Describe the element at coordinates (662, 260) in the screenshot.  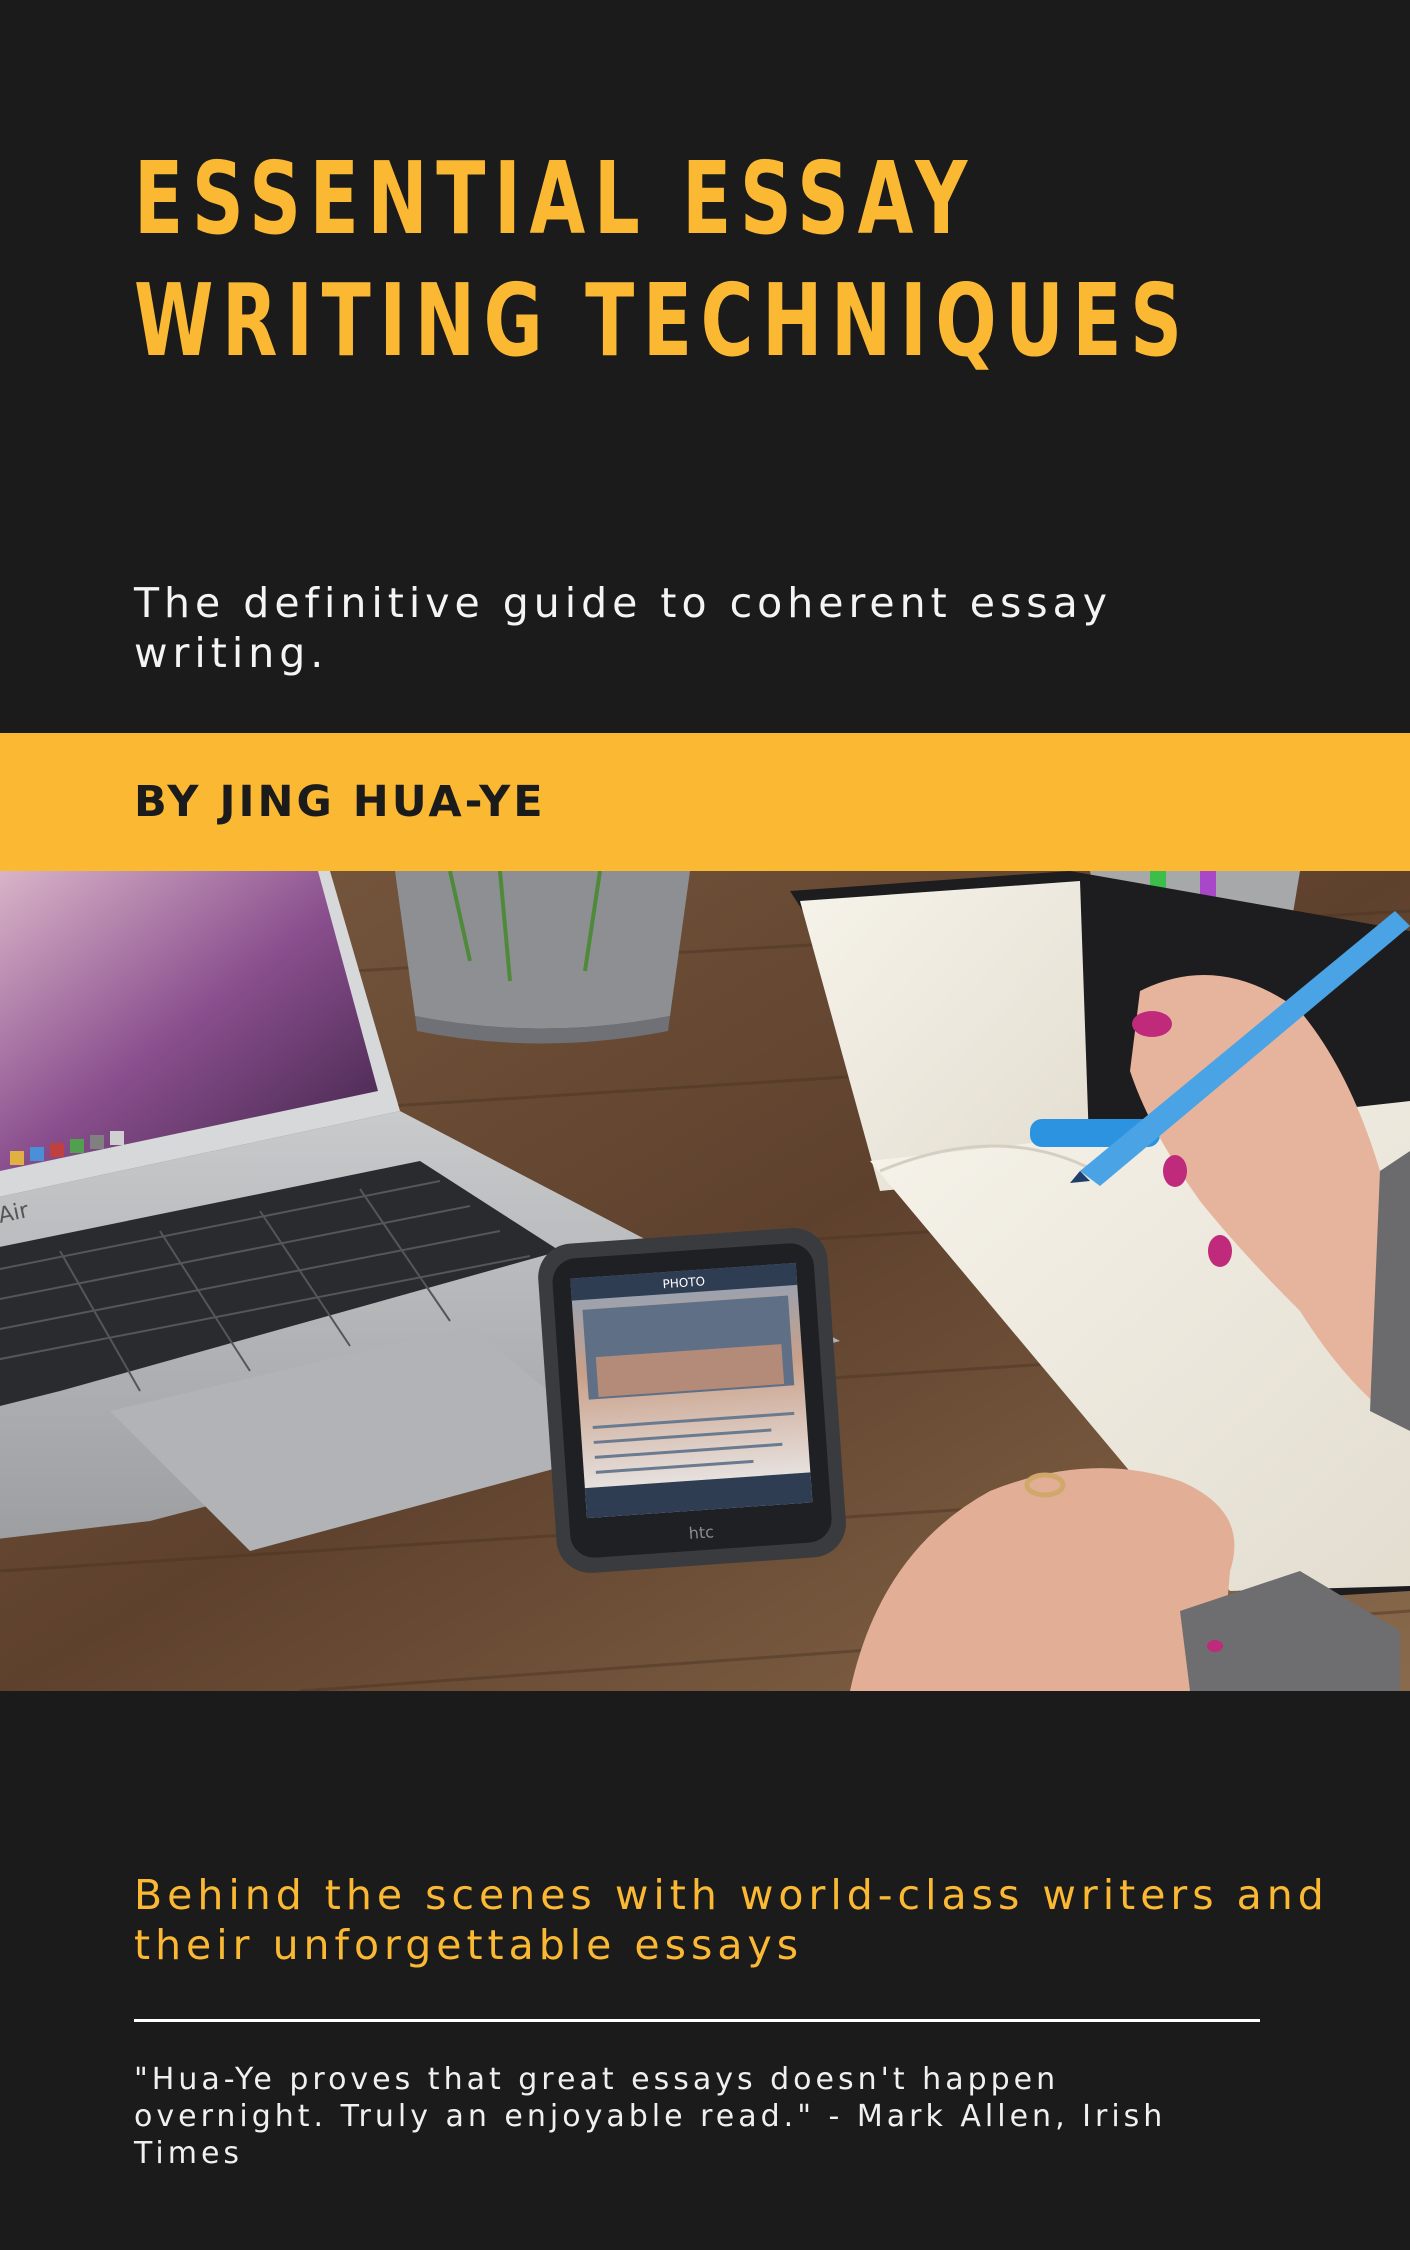
I see `cover-title: ESSENTIAL ESSAY WRITING TECHNIQUES` at that location.